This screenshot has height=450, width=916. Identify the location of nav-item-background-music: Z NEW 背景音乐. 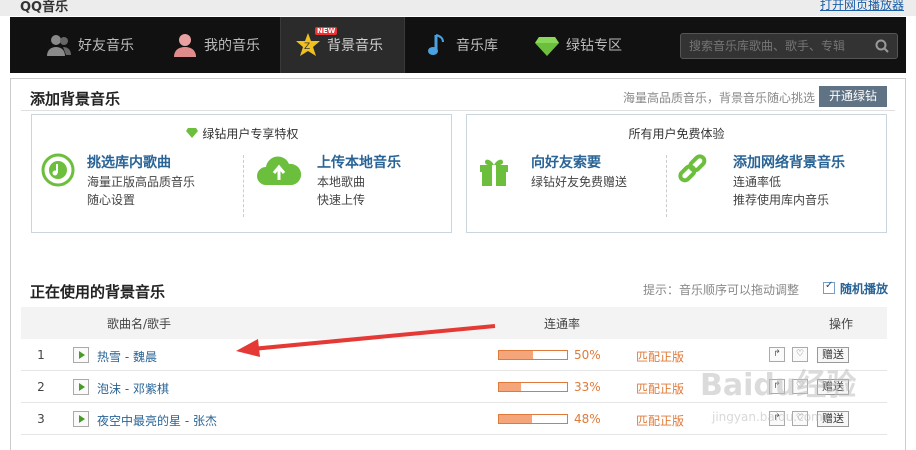
(342, 45).